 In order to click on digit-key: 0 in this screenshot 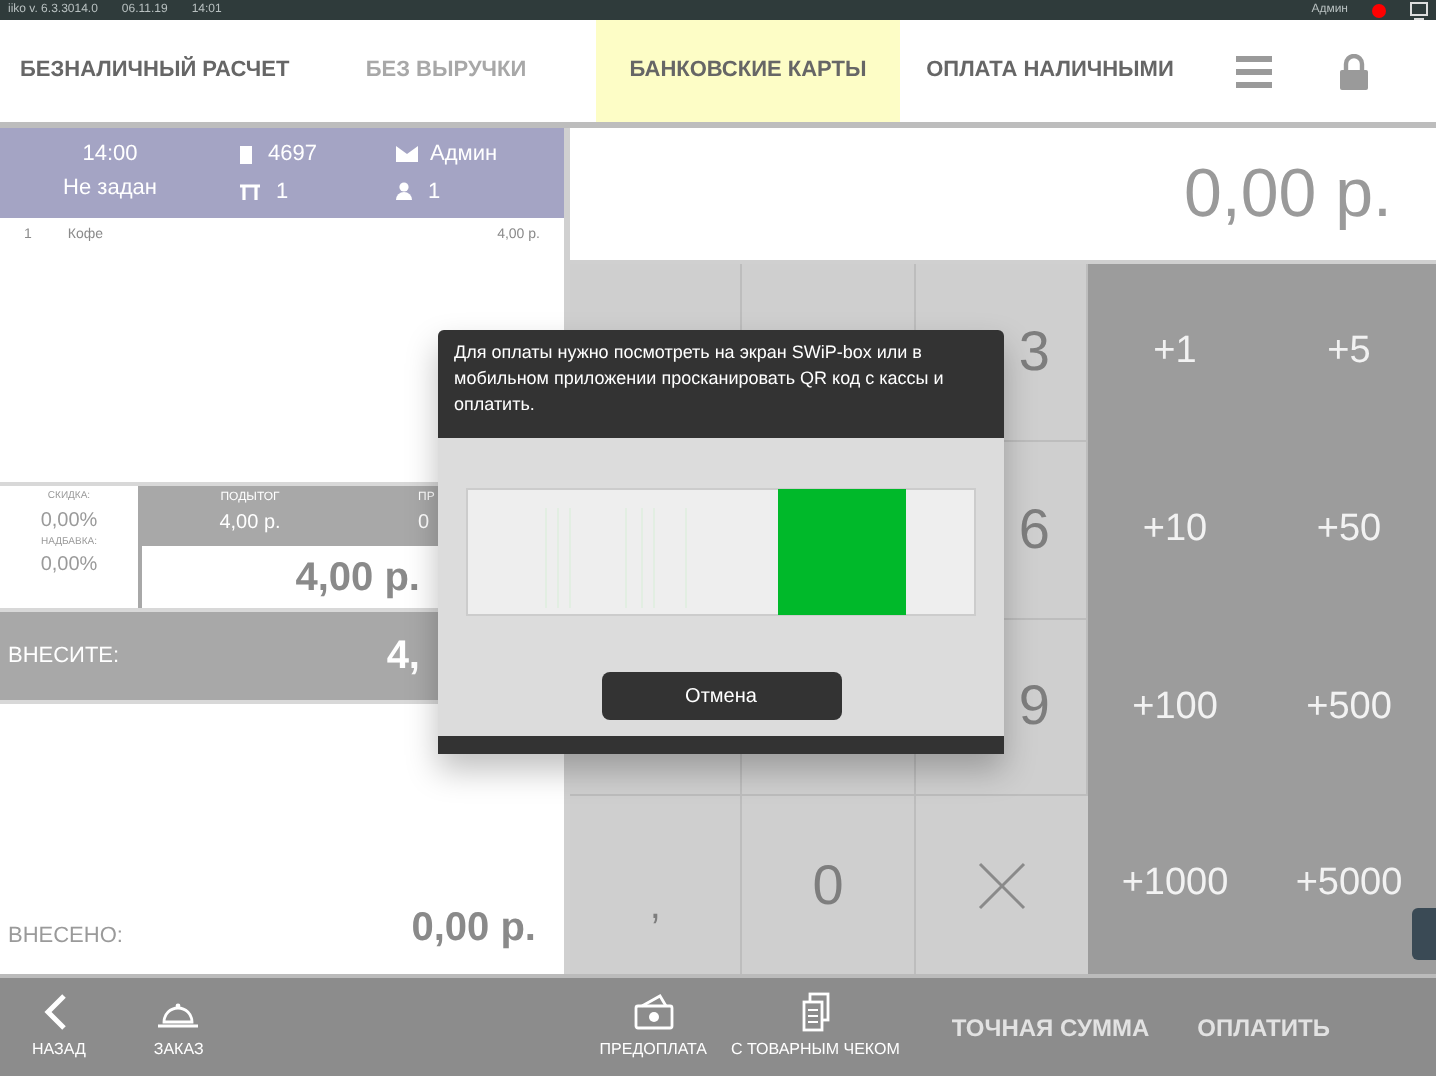, I will do `click(828, 885)`.